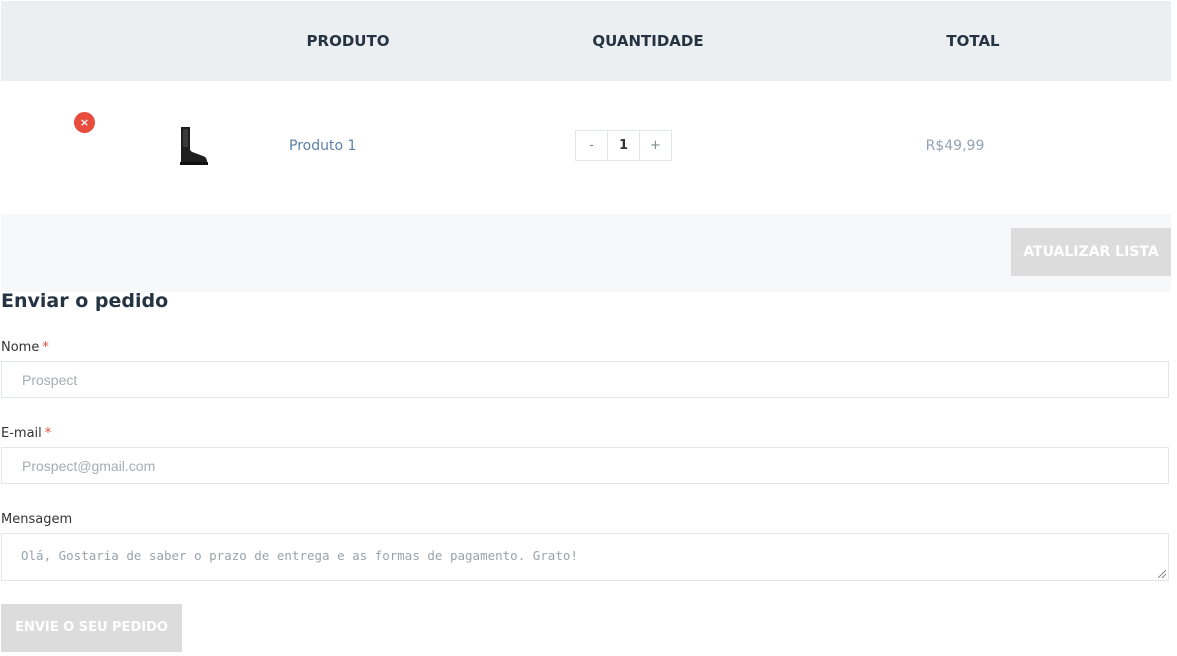 The height and width of the screenshot is (656, 1177). I want to click on send-order-button: ENVIE O SEU PEDIDO, so click(91, 628).